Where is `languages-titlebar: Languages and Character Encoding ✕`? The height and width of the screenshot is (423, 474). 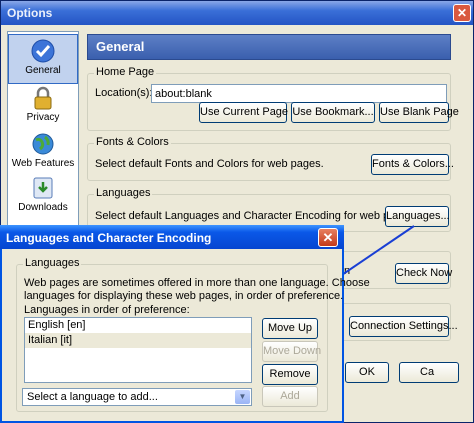
languages-titlebar: Languages and Character Encoding ✕ is located at coordinates (172, 237).